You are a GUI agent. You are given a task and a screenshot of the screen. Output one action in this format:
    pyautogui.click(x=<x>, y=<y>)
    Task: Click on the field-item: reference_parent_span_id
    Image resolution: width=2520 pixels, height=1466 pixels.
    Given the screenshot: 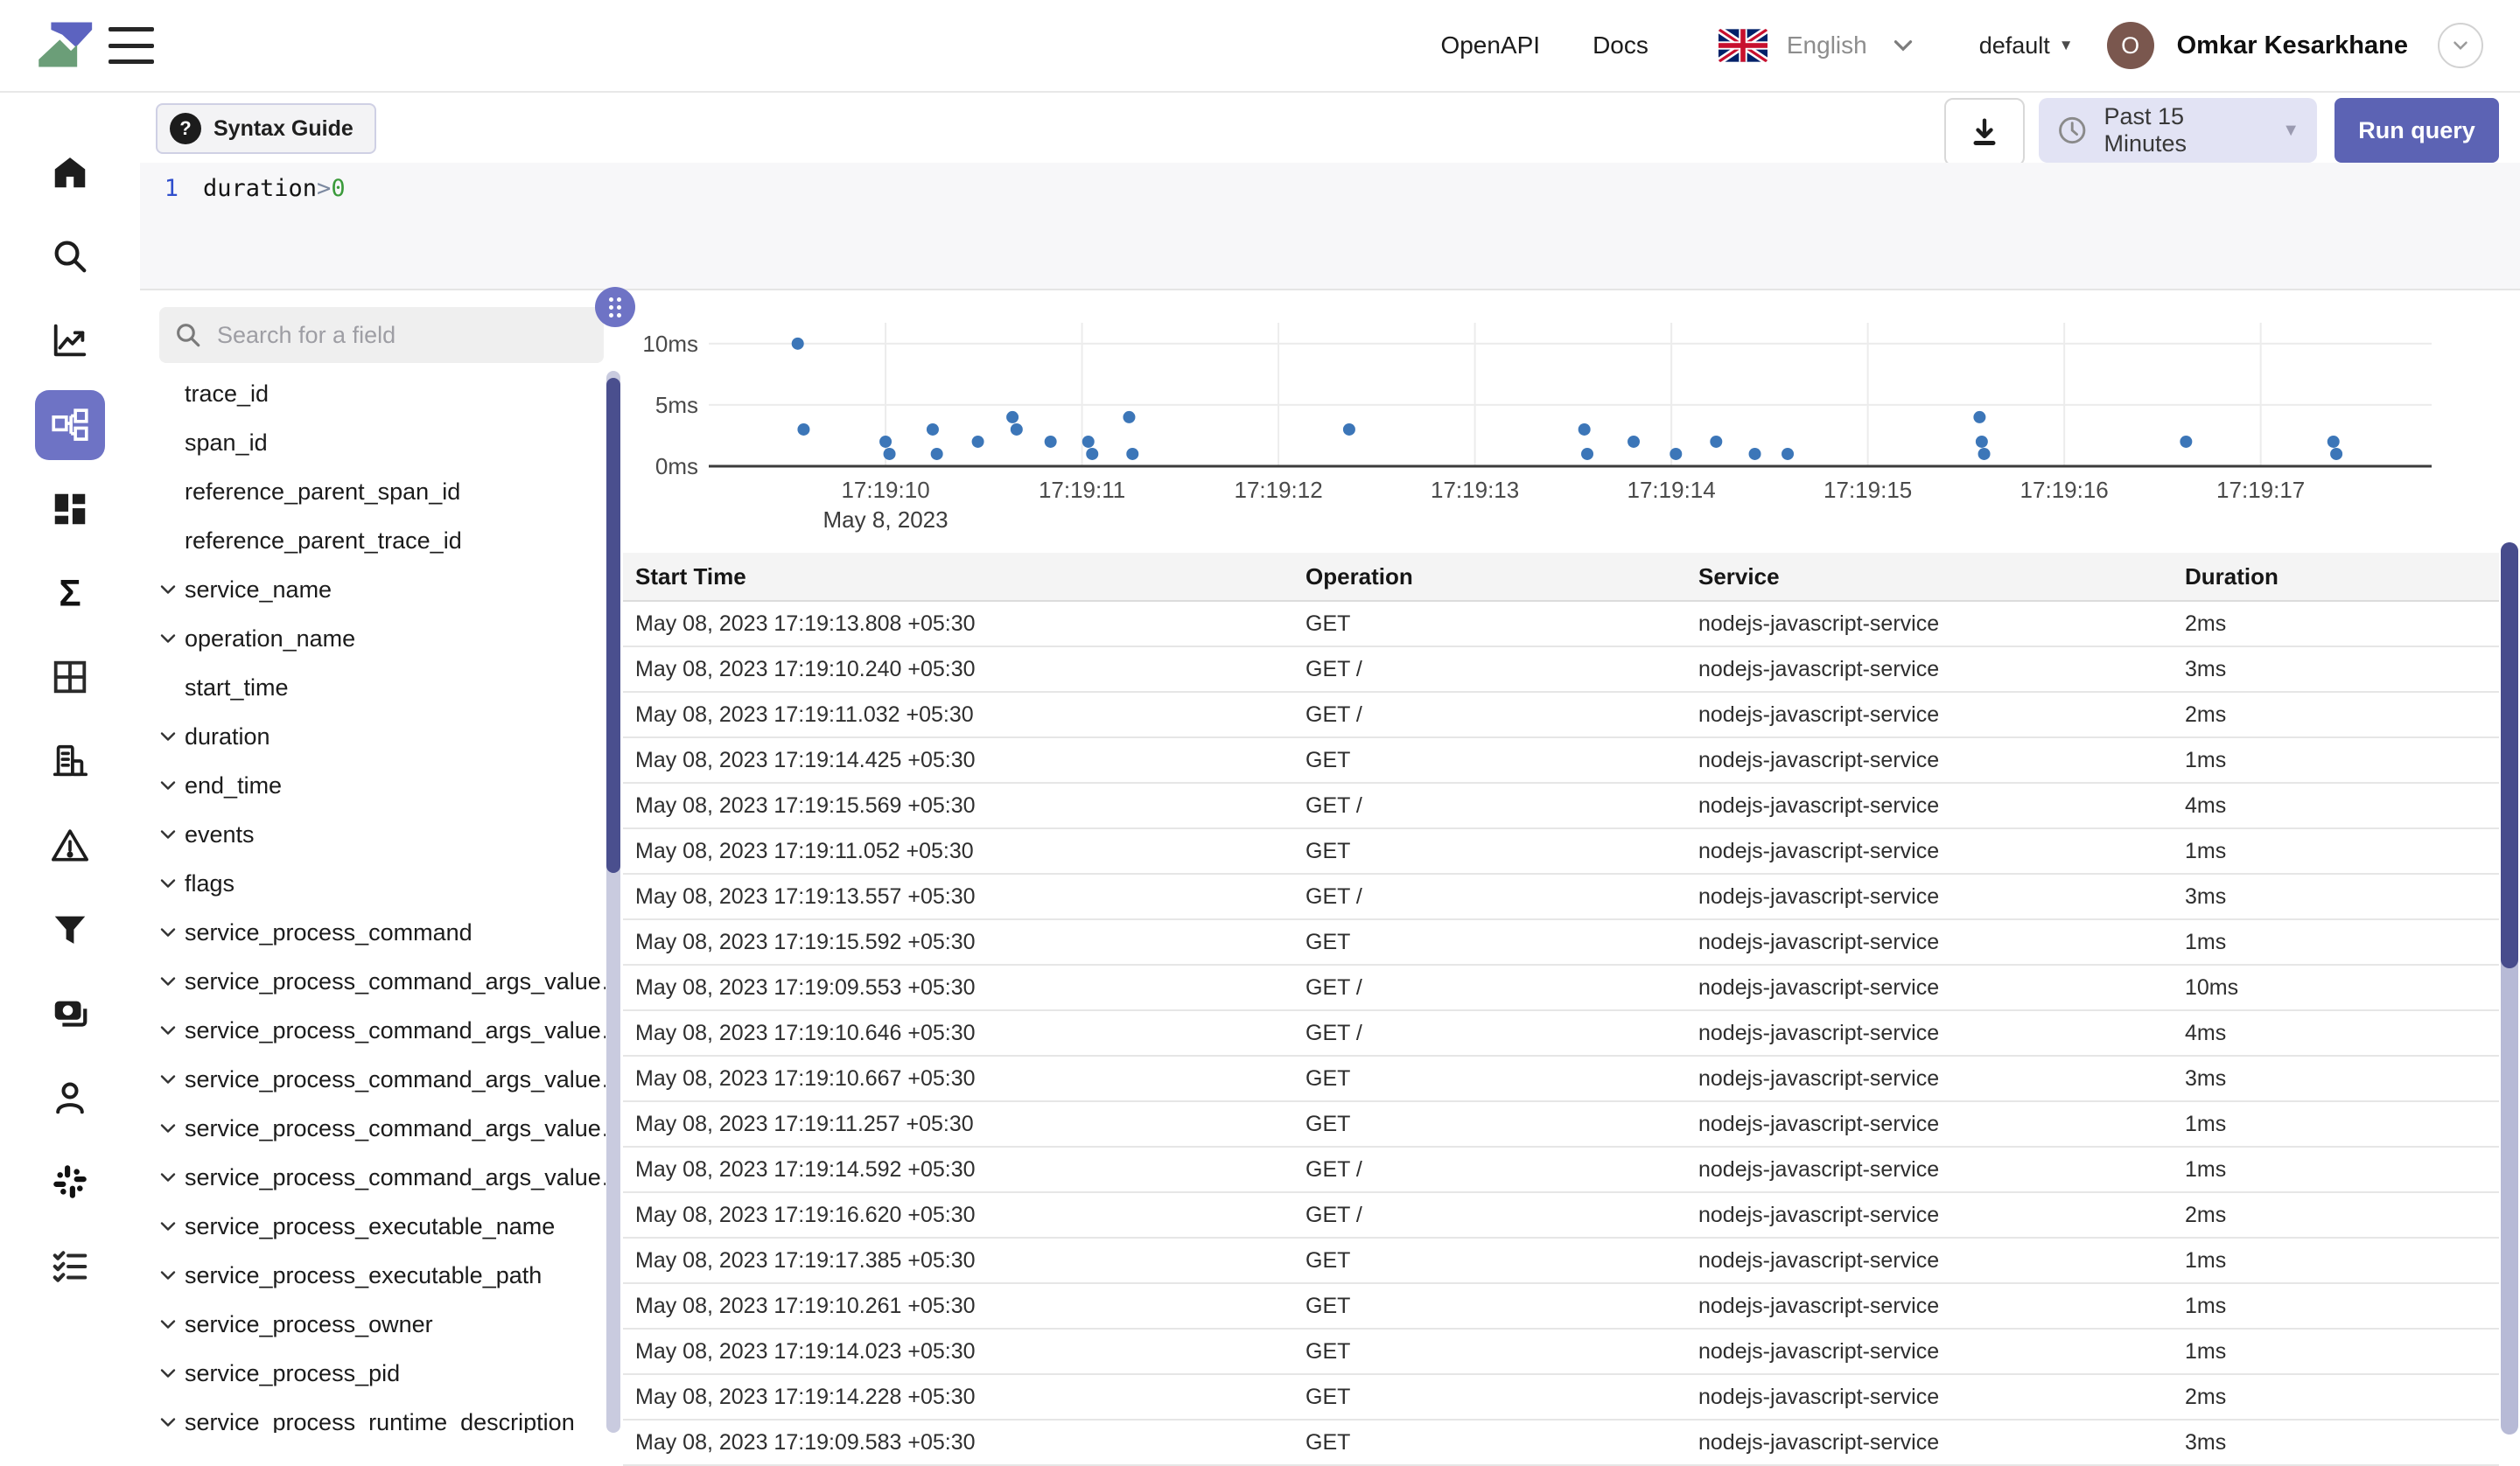 What is the action you would take?
    pyautogui.click(x=382, y=492)
    